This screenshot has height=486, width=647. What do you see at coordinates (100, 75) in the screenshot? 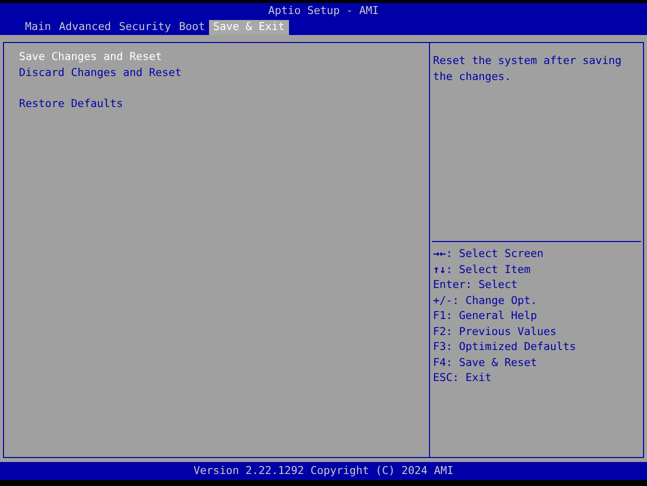
I see `menu-item: Discard Changes and Reset` at bounding box center [100, 75].